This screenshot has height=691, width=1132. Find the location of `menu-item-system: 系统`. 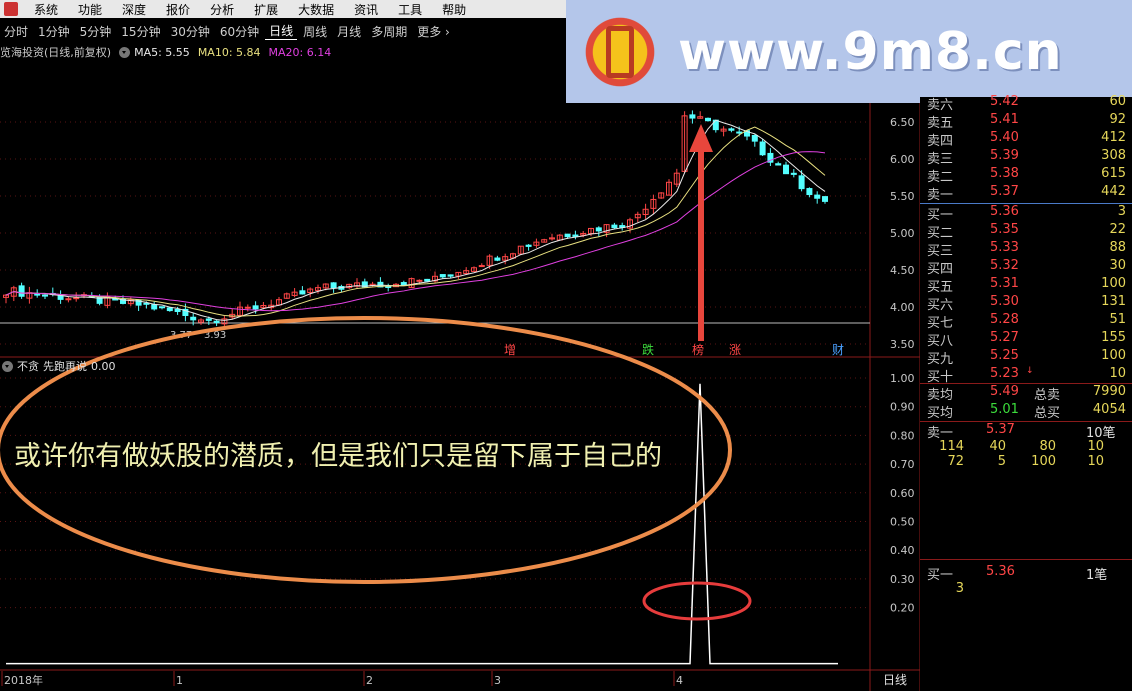

menu-item-system: 系统 is located at coordinates (46, 9).